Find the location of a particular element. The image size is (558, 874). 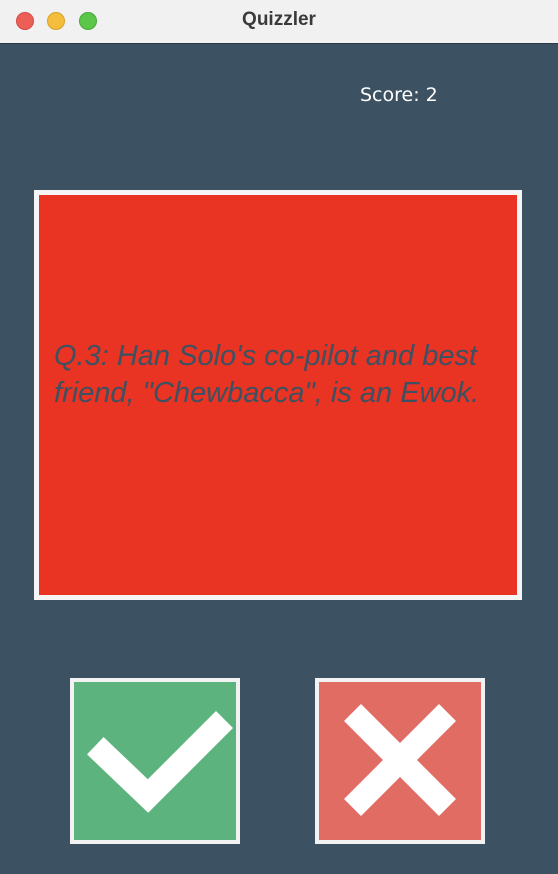

false-button-face is located at coordinates (400, 761).